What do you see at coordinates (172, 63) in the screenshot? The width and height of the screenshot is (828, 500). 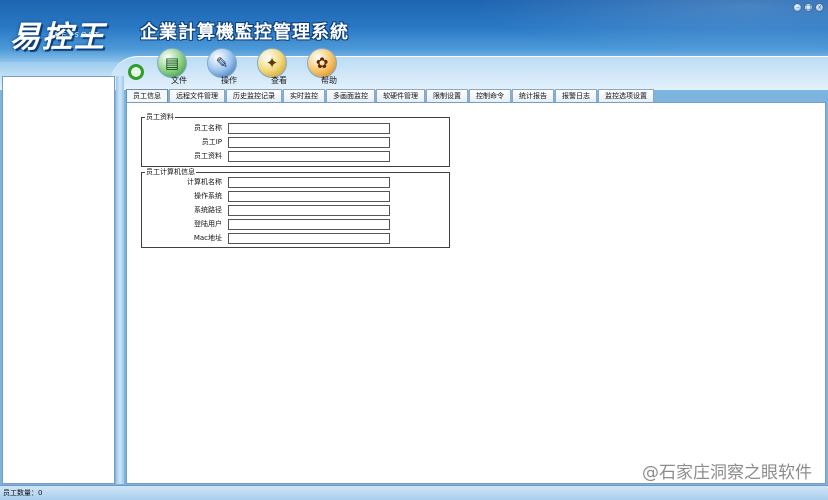 I see `document-icon: ▤` at bounding box center [172, 63].